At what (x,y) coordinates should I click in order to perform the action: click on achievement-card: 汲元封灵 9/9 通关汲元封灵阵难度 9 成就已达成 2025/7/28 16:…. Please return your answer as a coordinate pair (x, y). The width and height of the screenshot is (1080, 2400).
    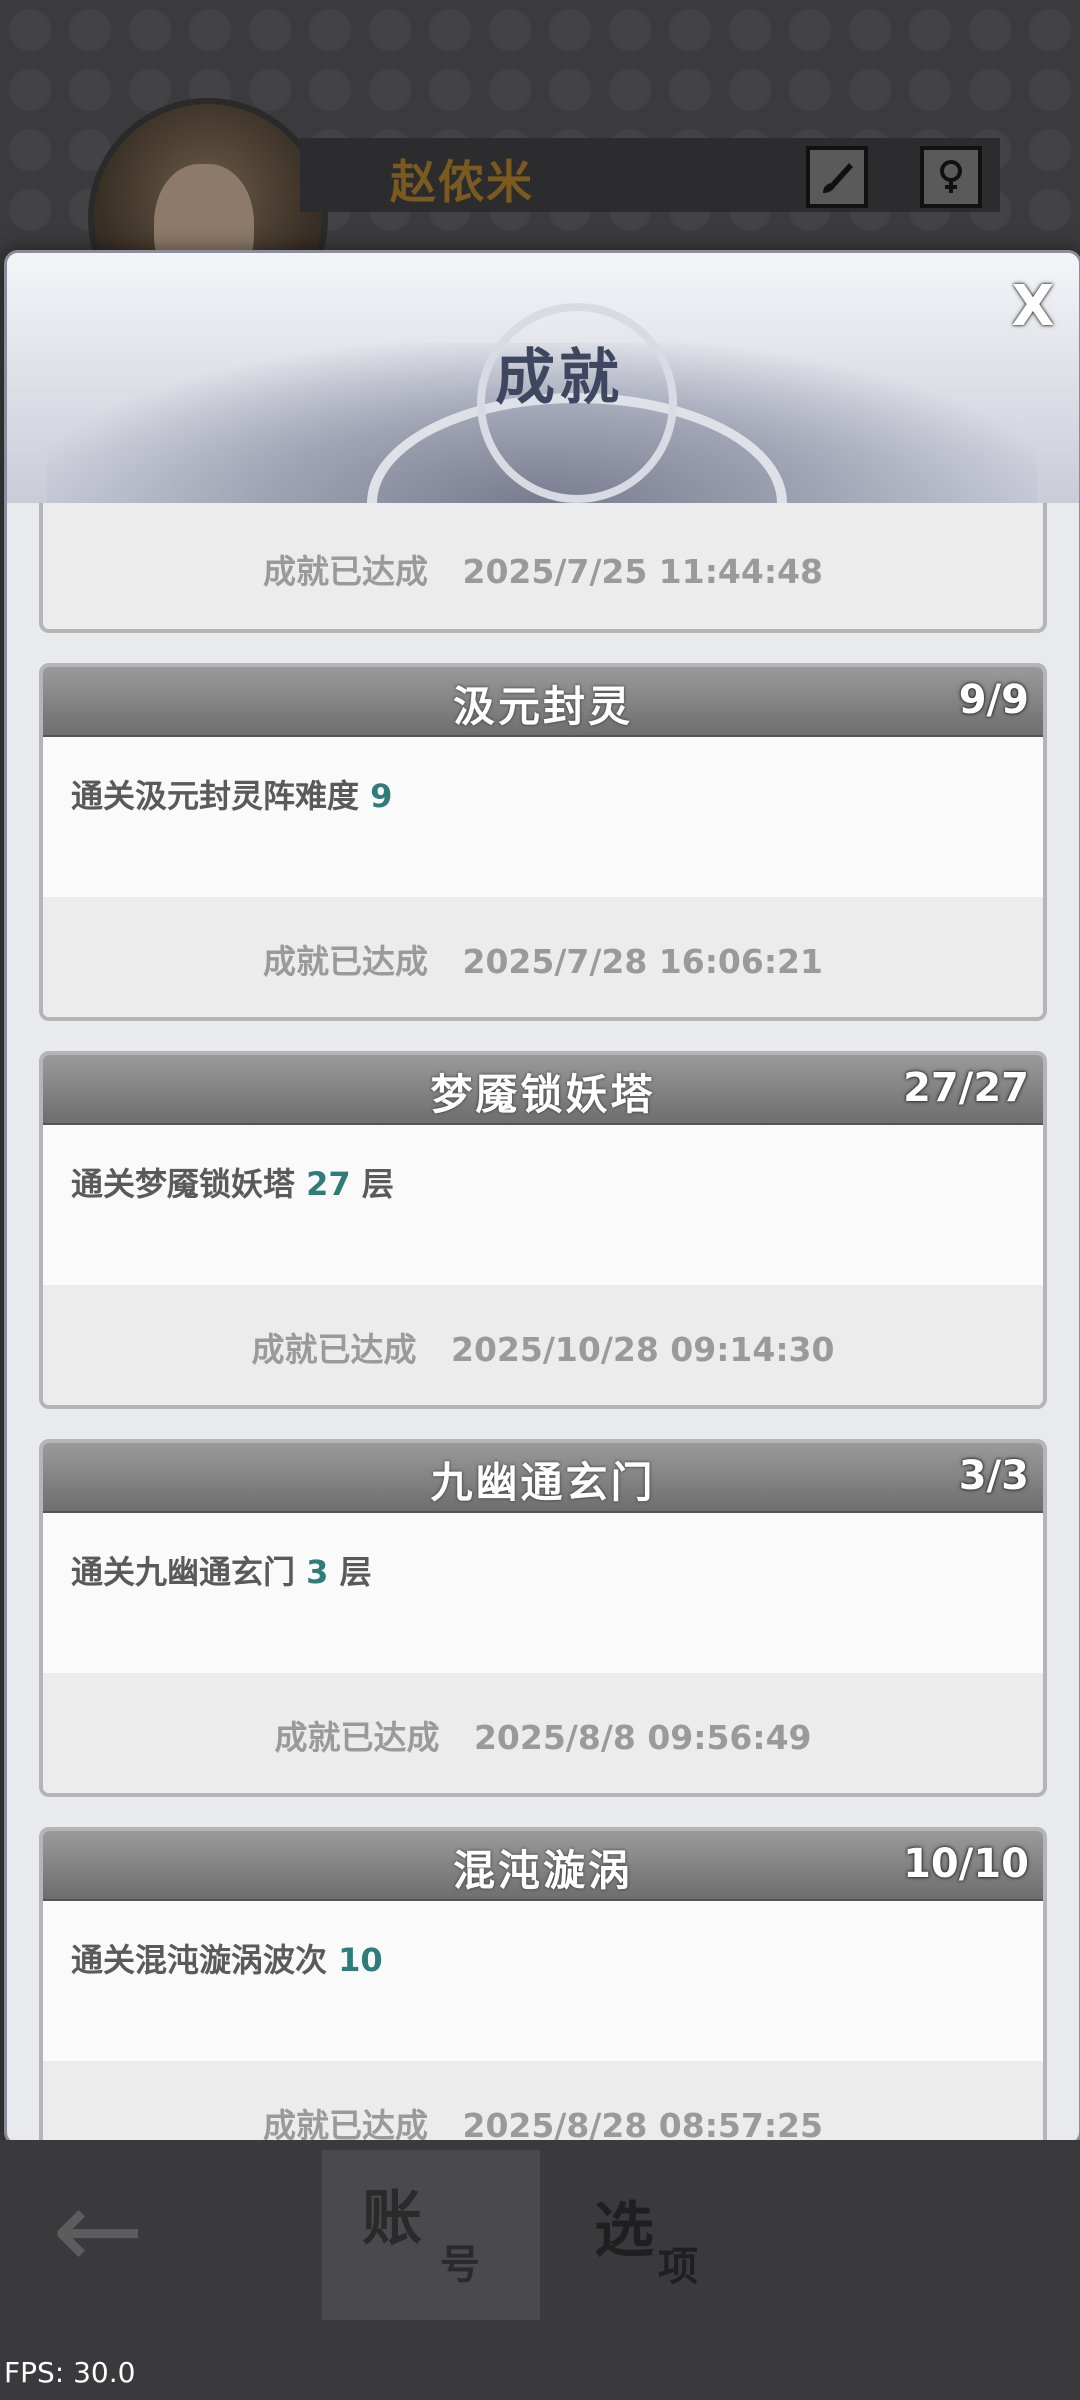
    Looking at the image, I should click on (543, 842).